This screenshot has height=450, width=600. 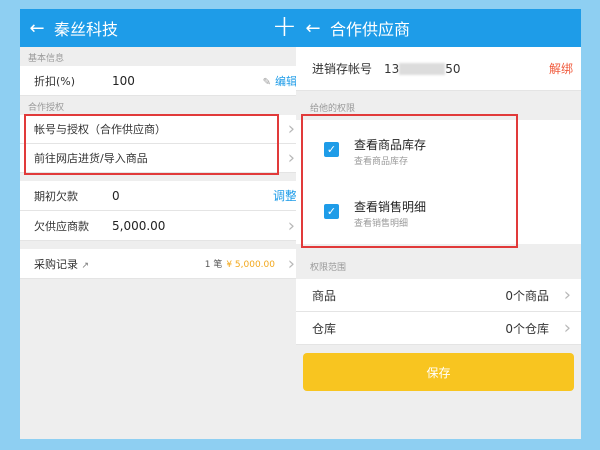 I want to click on initial-debt-label: 期初欠款, so click(x=56, y=196).